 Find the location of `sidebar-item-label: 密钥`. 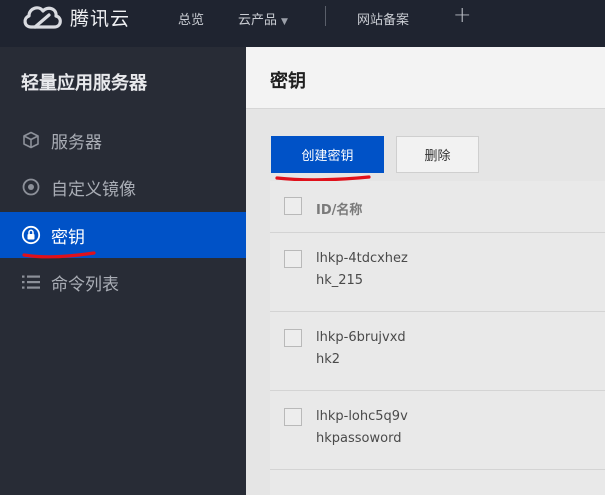

sidebar-item-label: 密钥 is located at coordinates (68, 237).